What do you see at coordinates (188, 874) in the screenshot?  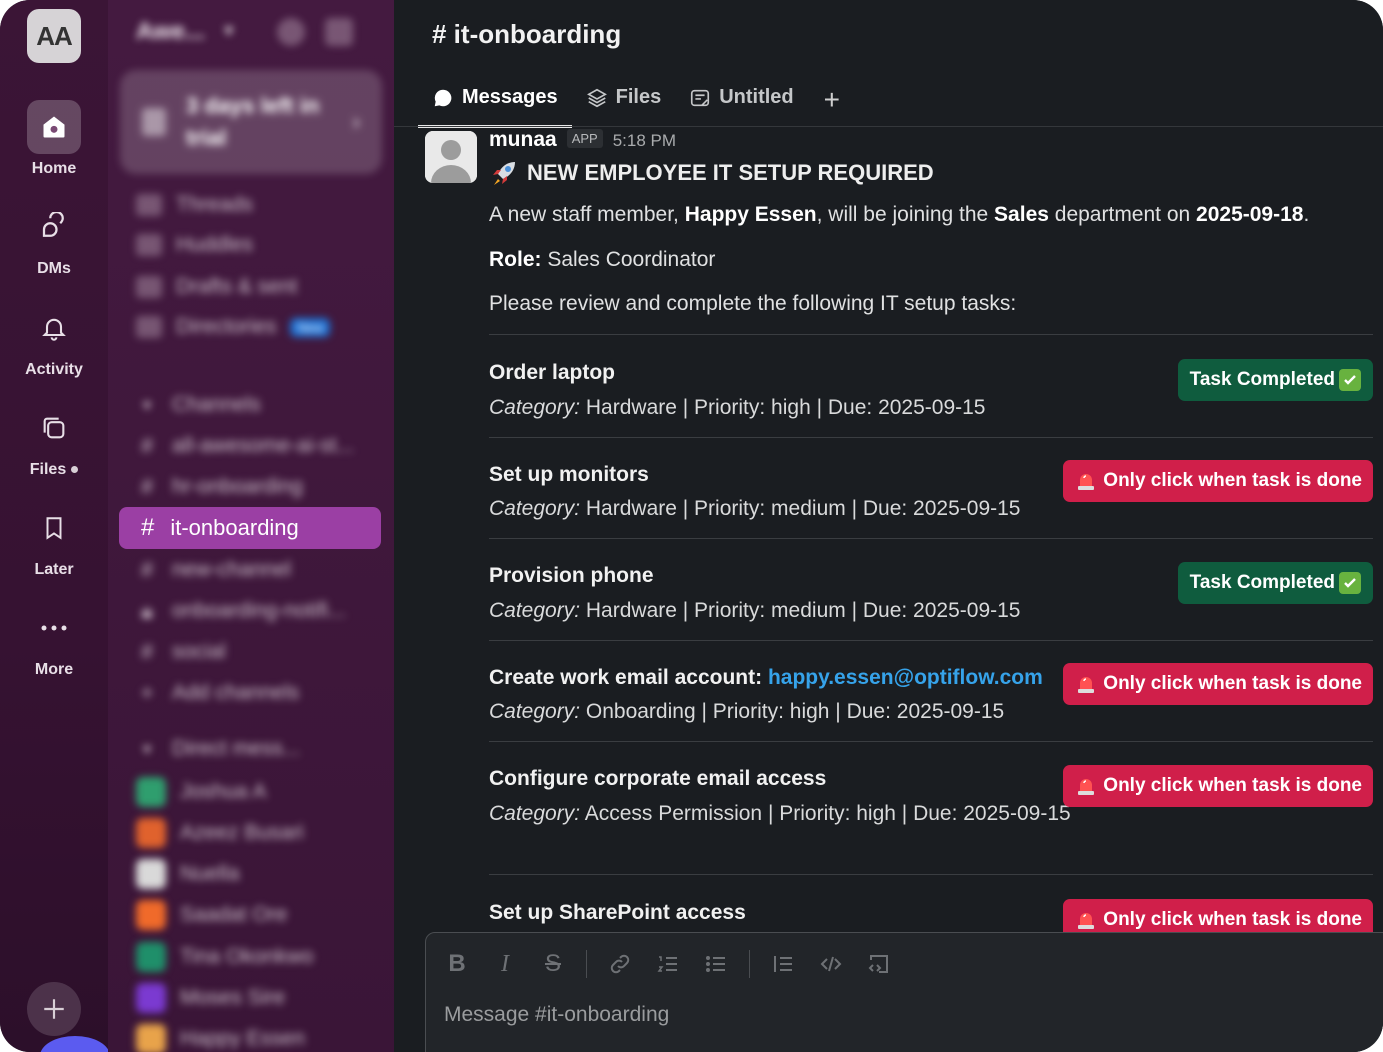 I see `sidebar-dm: Nuella` at bounding box center [188, 874].